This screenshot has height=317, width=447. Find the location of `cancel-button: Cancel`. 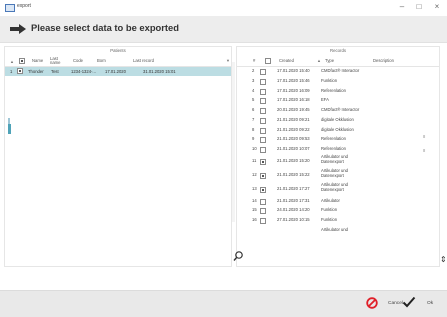

cancel-button: Cancel is located at coordinates (395, 303).